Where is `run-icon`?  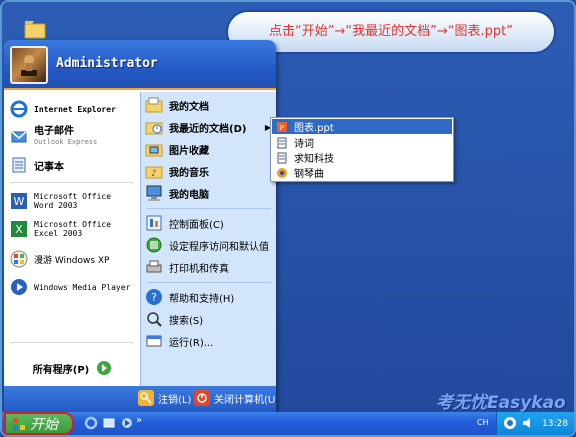
run-icon is located at coordinates (154, 341).